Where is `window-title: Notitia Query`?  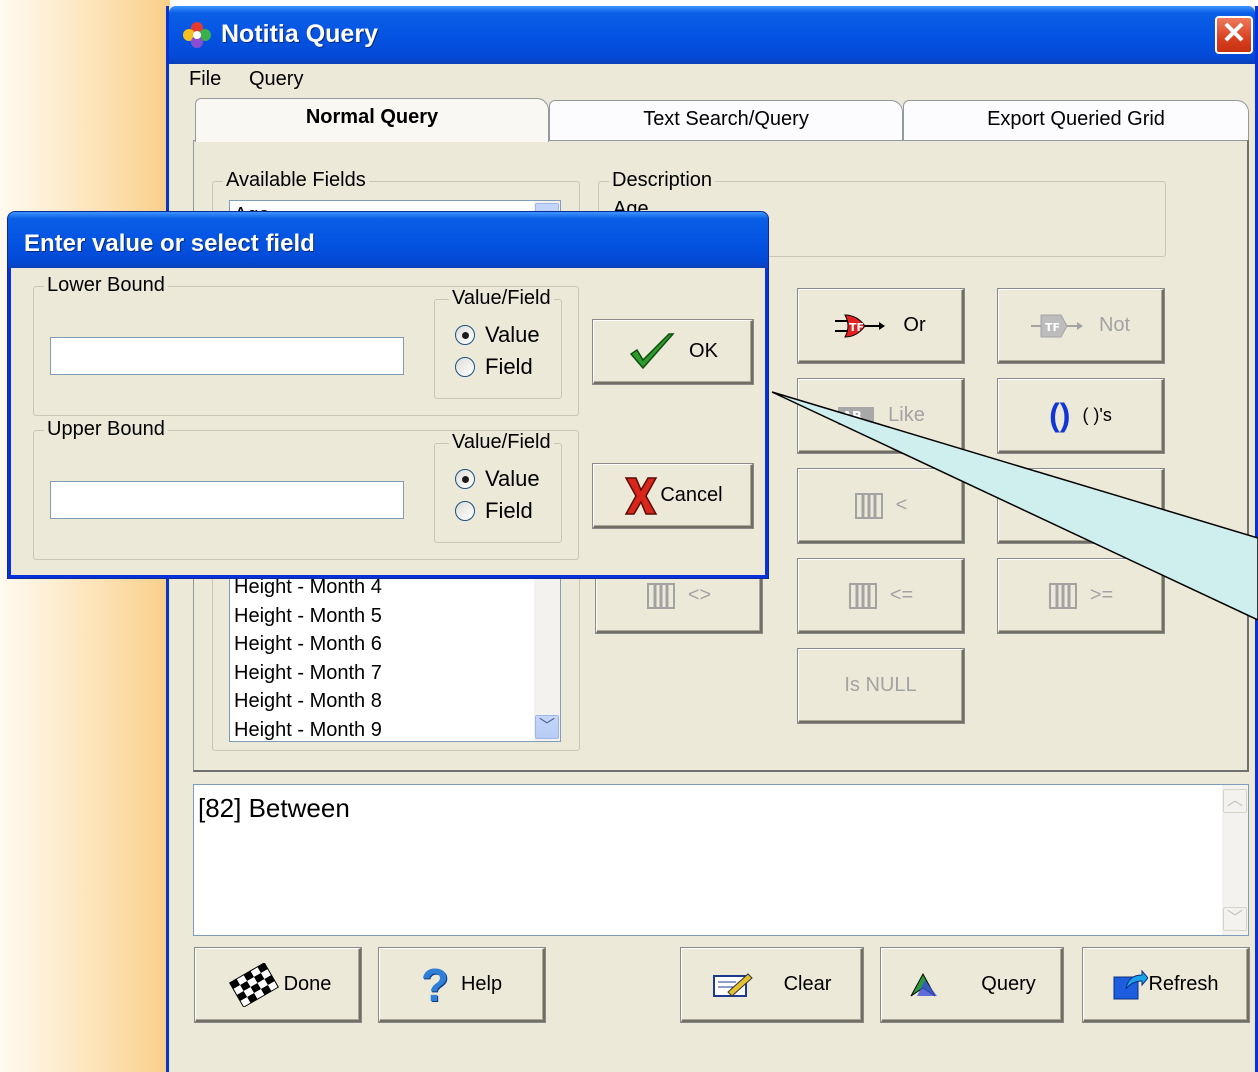
window-title: Notitia Query is located at coordinates (299, 34).